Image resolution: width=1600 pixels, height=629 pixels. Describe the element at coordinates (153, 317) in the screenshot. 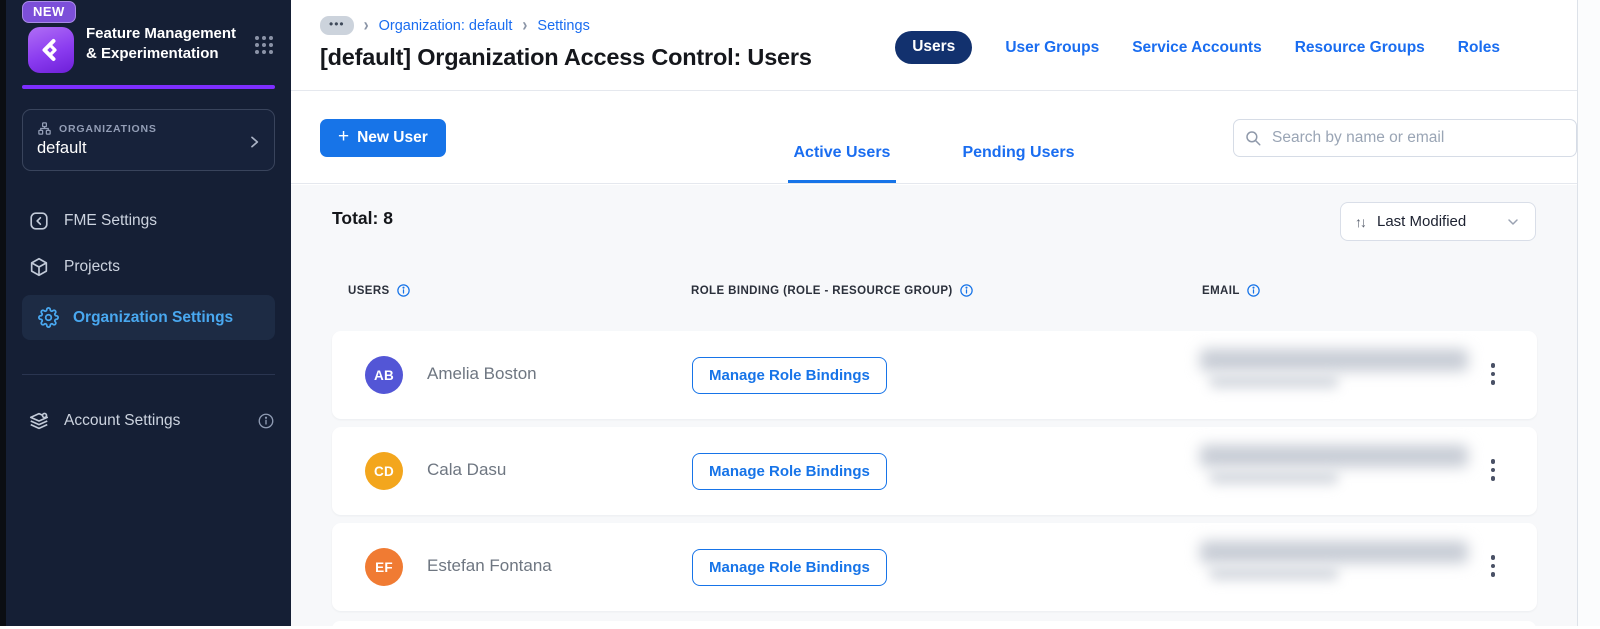

I see `sidebar-item-label: Organization Settings` at that location.